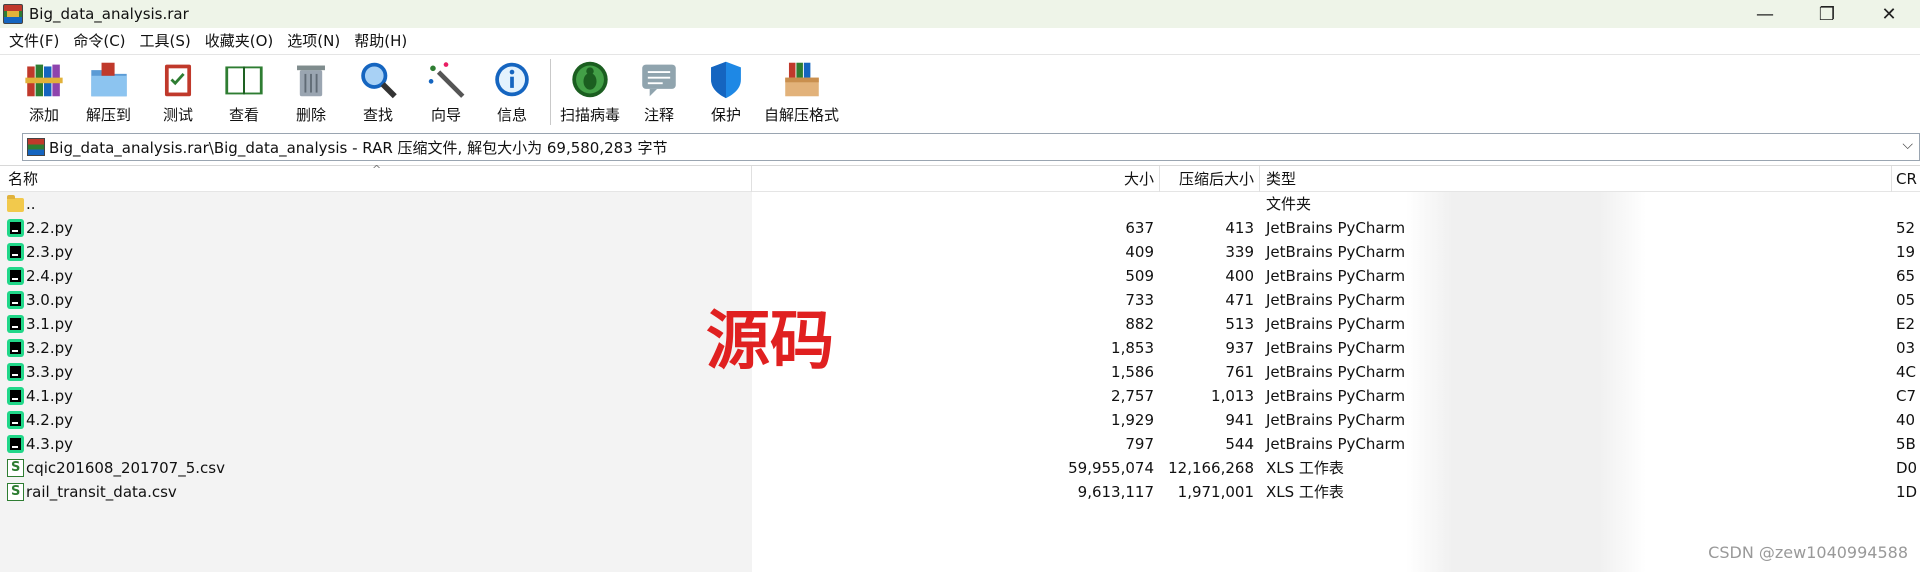  What do you see at coordinates (590, 115) in the screenshot?
I see `scan-virus-label: 扫描病毒` at bounding box center [590, 115].